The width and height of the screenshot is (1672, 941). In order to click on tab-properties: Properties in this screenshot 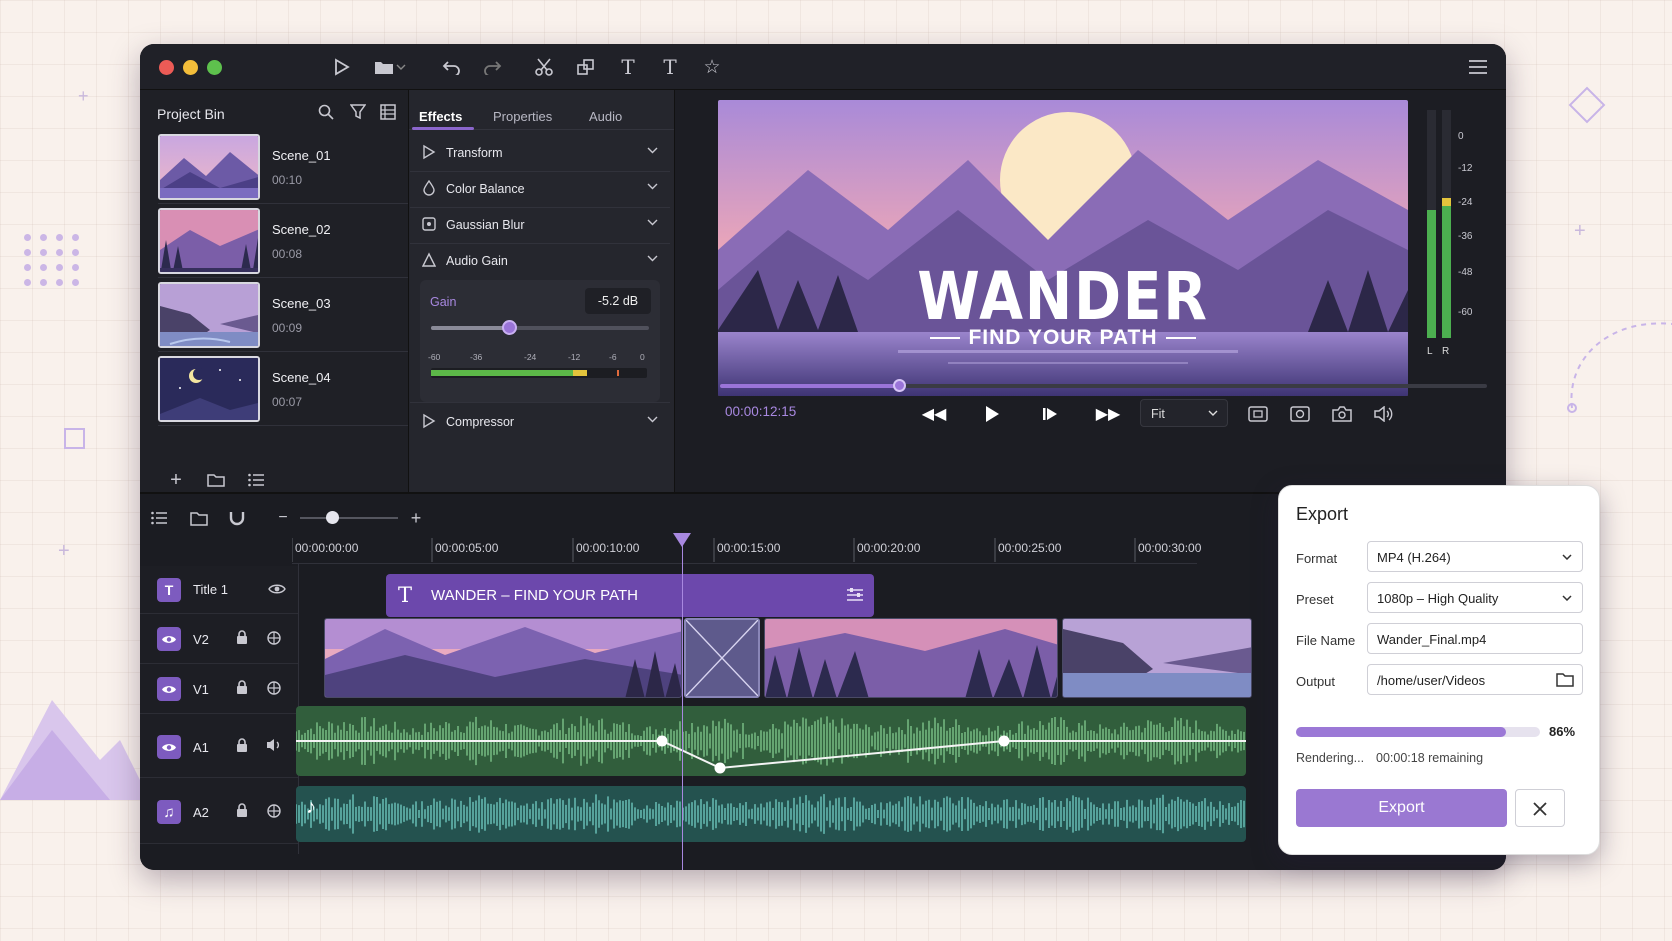, I will do `click(522, 116)`.